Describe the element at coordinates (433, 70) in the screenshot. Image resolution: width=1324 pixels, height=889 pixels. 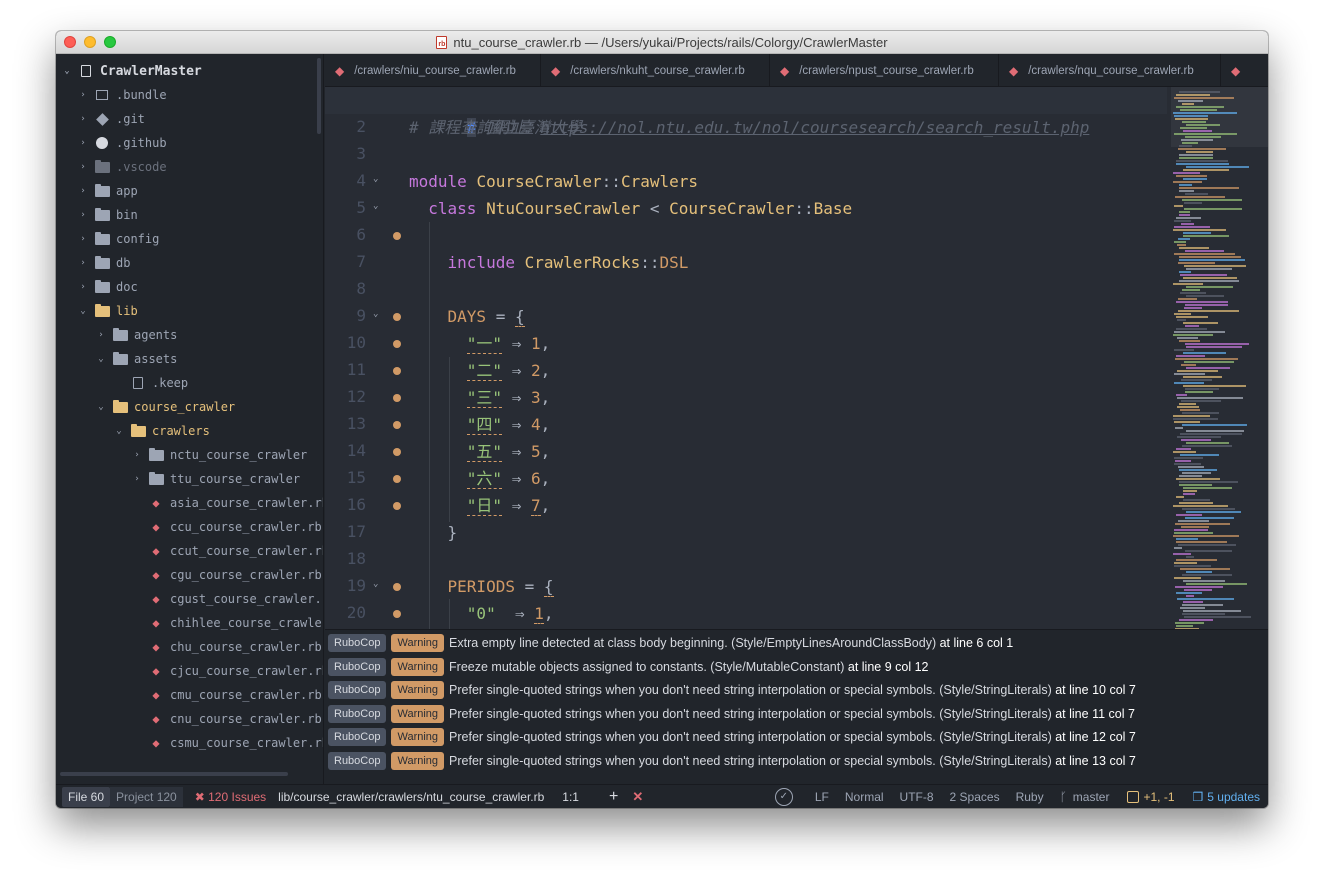
I see `tab-niu: ◆ /crawlers/niu_course_crawler.rb` at that location.